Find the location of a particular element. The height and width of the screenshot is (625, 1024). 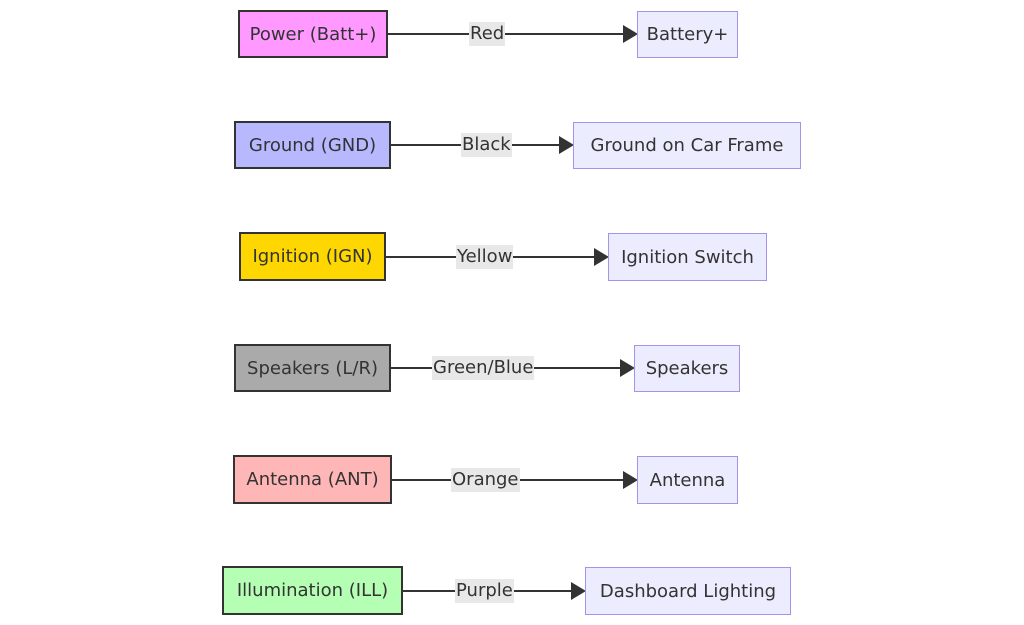

source-node-speakers: Speakers (L/R) is located at coordinates (312, 368).